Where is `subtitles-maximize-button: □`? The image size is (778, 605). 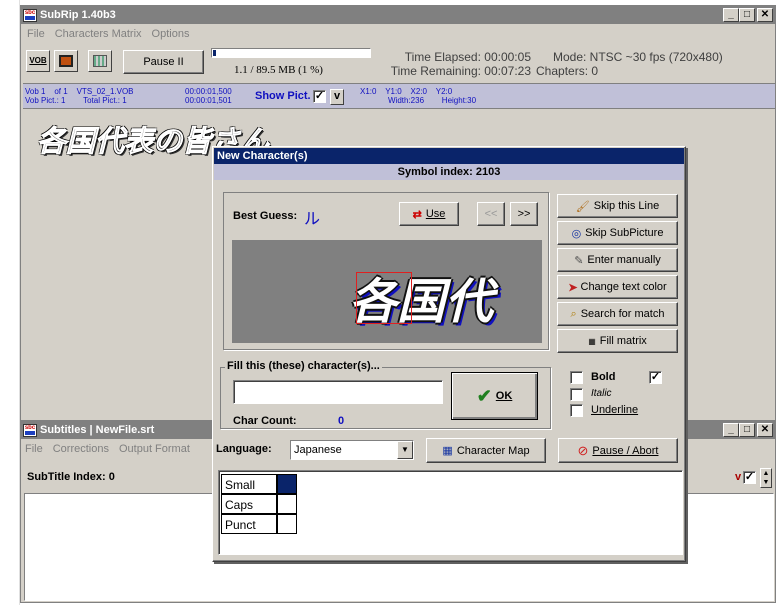
subtitles-maximize-button: □ is located at coordinates (747, 430).